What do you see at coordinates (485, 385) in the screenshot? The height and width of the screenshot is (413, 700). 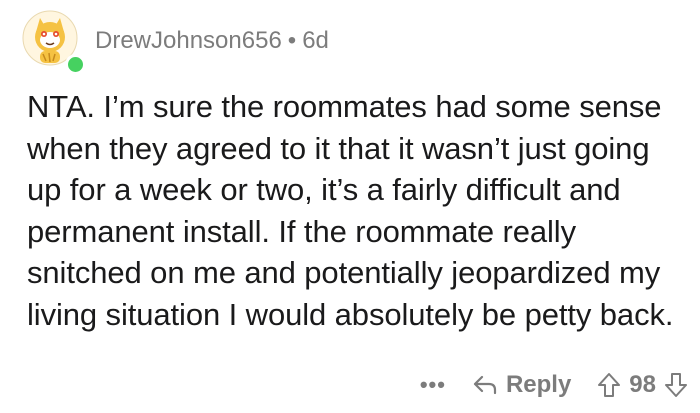 I see `reply-arrow-icon` at bounding box center [485, 385].